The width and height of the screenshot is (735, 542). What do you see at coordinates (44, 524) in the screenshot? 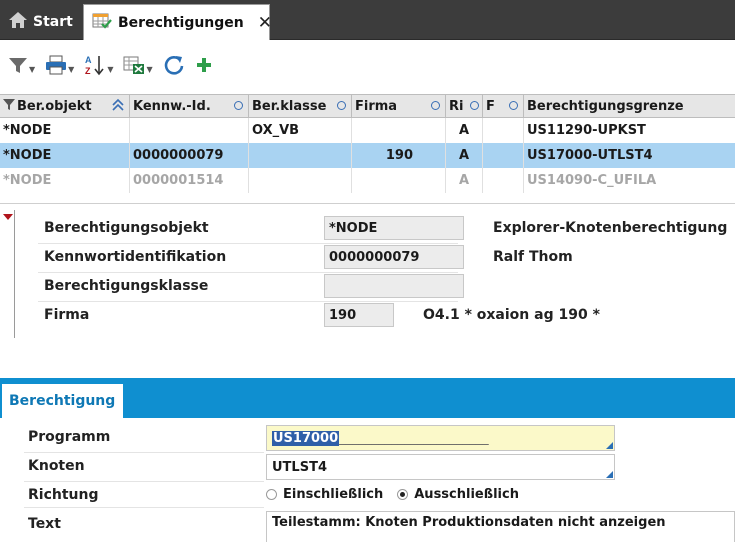
I see `label-text: Text` at bounding box center [44, 524].